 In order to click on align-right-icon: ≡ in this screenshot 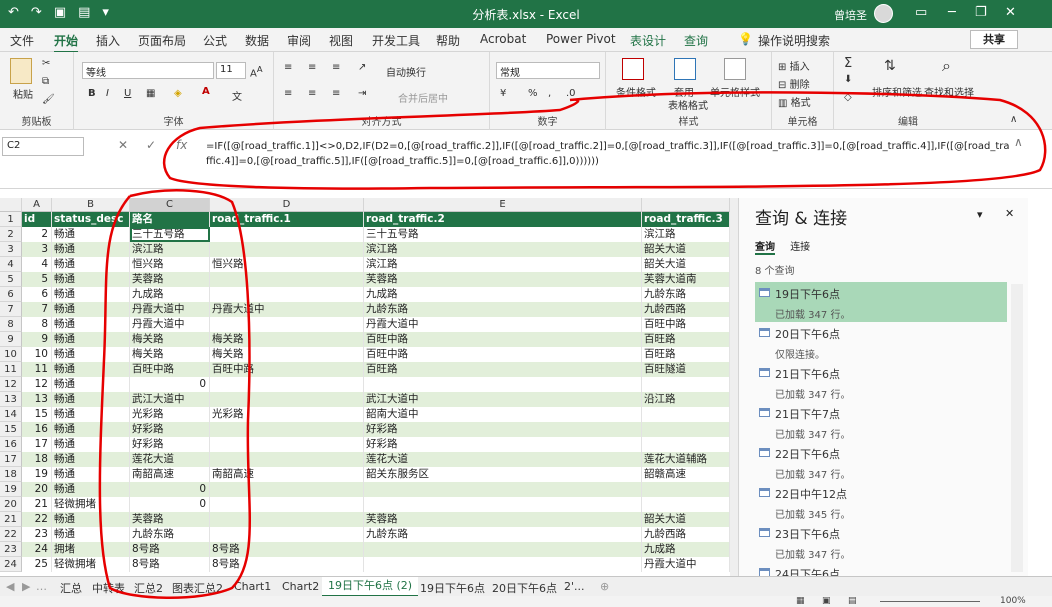, I will do `click(336, 93)`.